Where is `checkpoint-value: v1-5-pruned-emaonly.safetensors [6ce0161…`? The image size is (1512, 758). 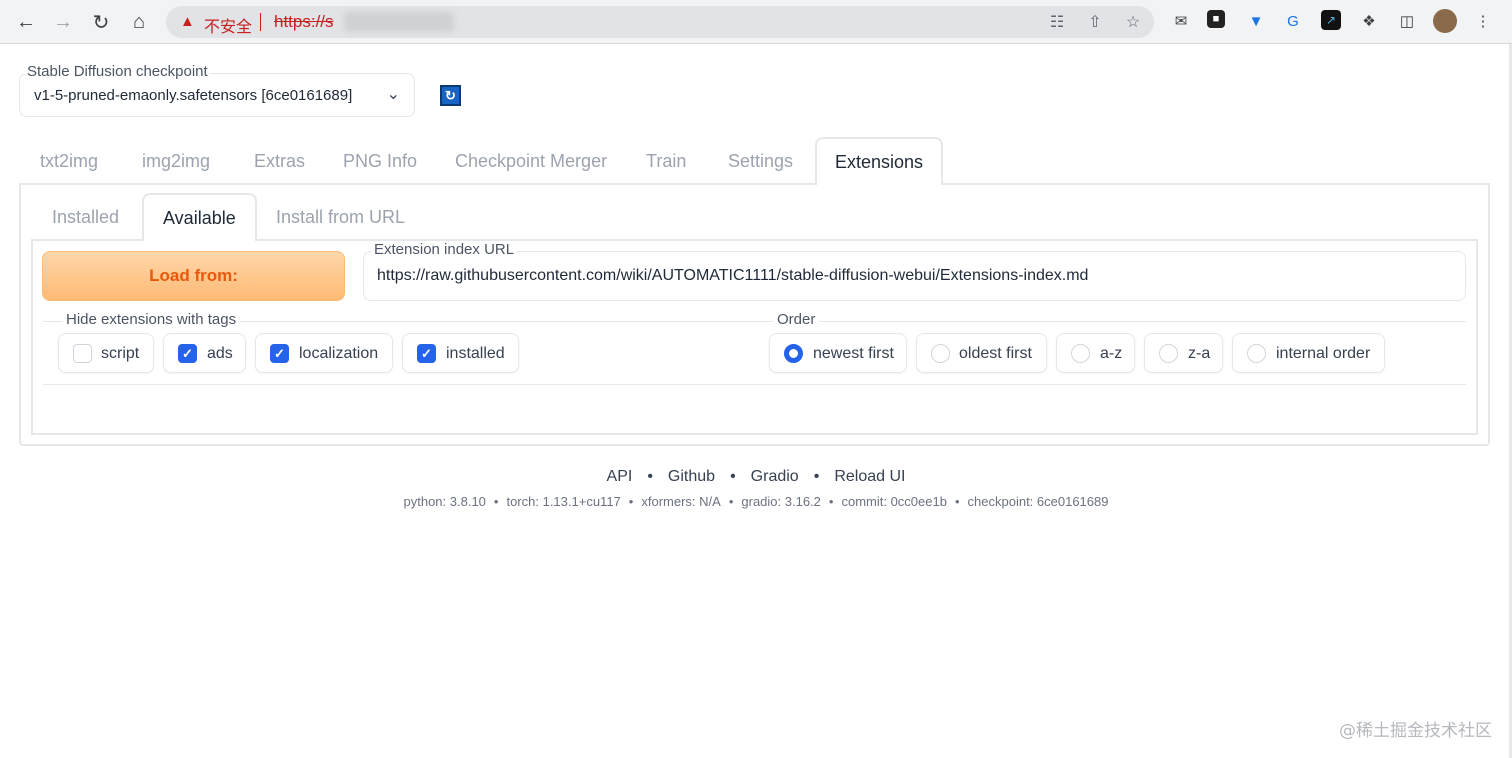 checkpoint-value: v1-5-pruned-emaonly.safetensors [6ce0161… is located at coordinates (193, 95).